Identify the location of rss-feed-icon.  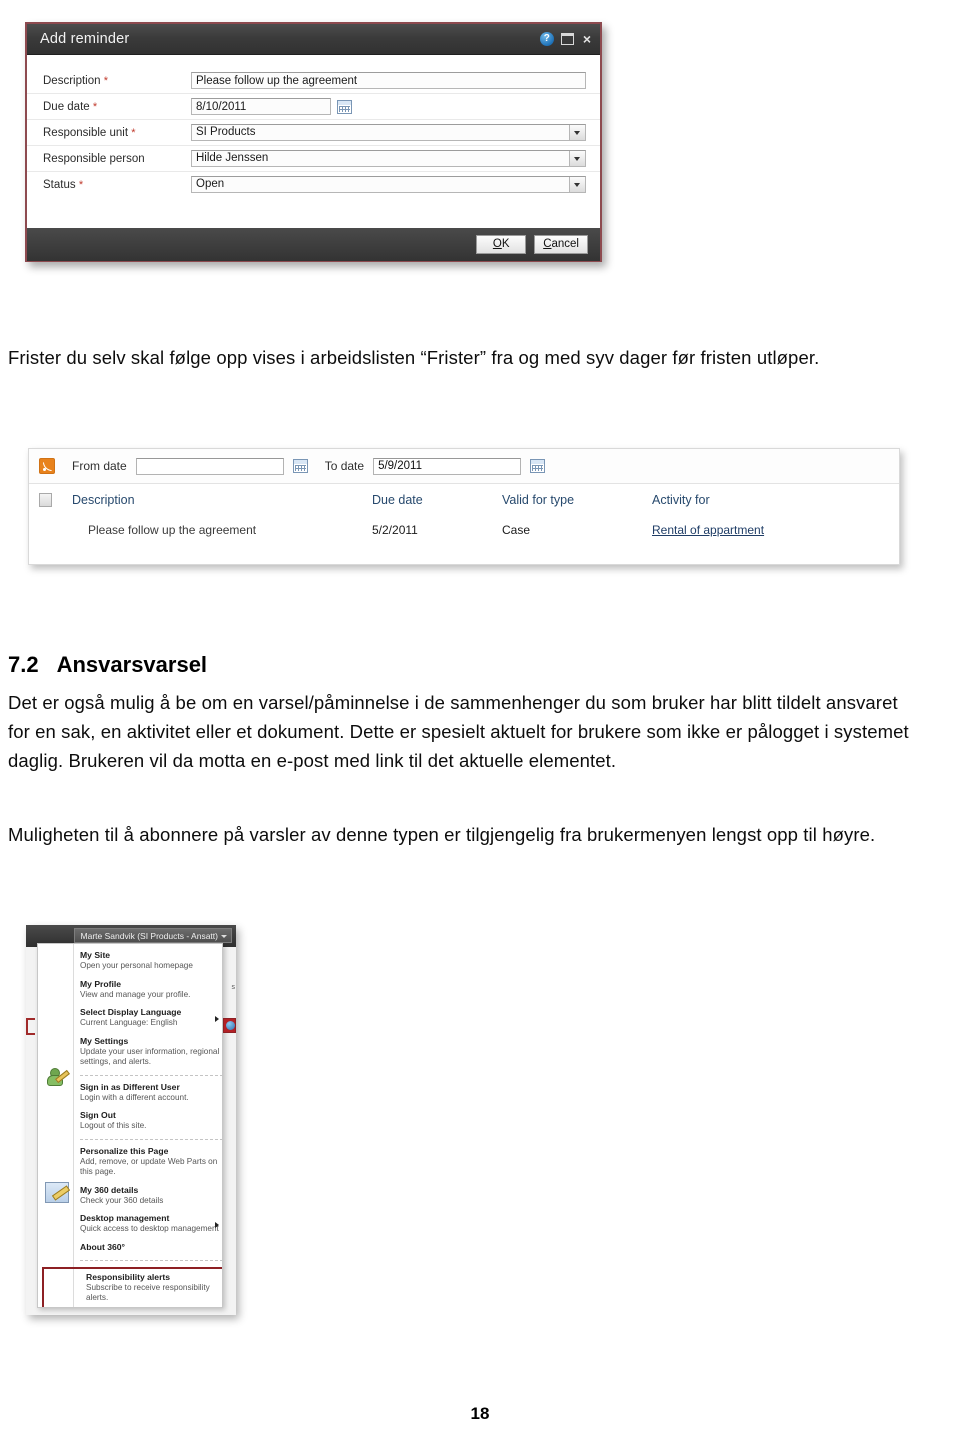
(47, 466).